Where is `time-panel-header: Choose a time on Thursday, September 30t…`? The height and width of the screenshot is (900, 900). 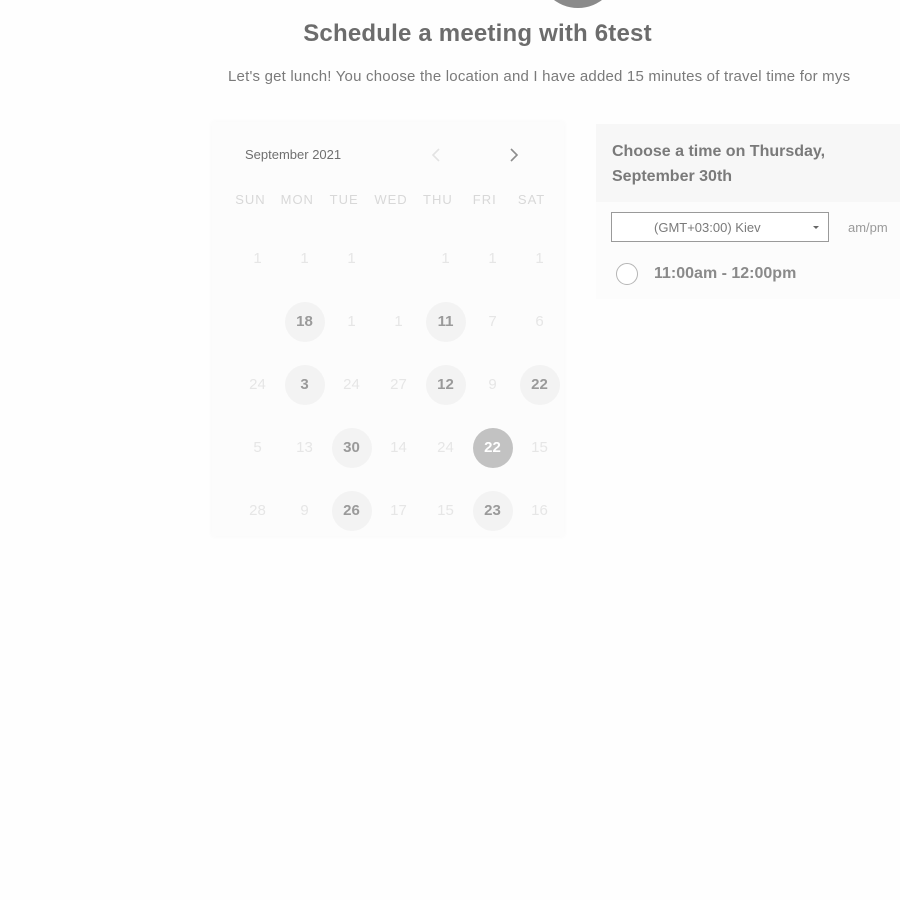
time-panel-header: Choose a time on Thursday, September 30t… is located at coordinates (748, 163).